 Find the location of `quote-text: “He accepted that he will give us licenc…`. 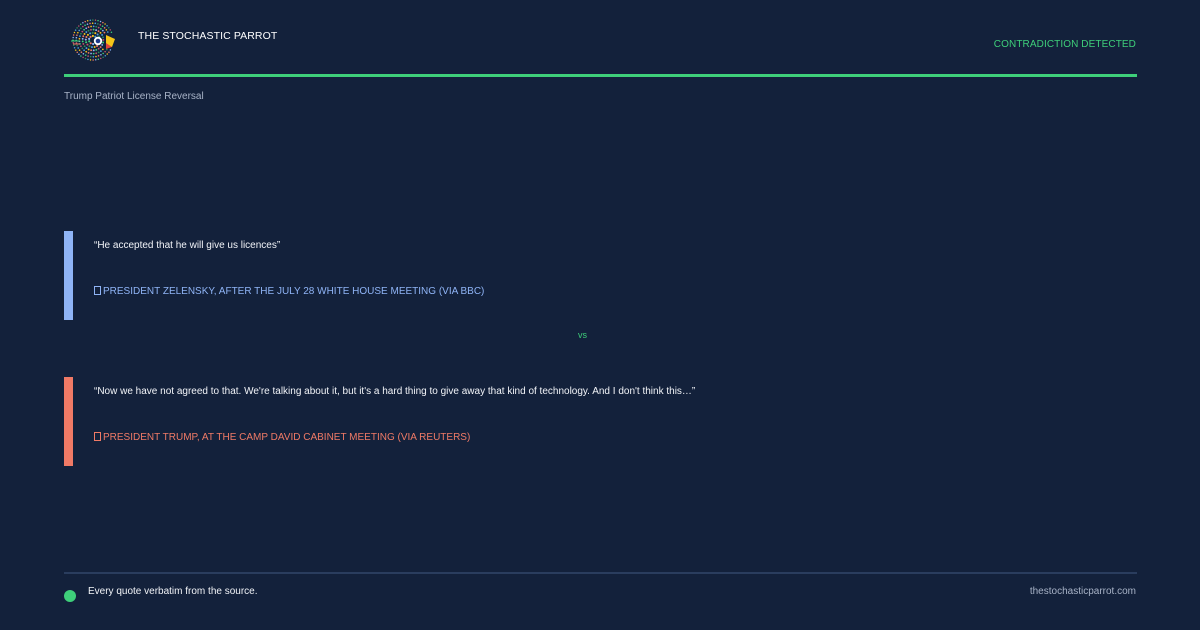

quote-text: “He accepted that he will give us licenc… is located at coordinates (187, 245).